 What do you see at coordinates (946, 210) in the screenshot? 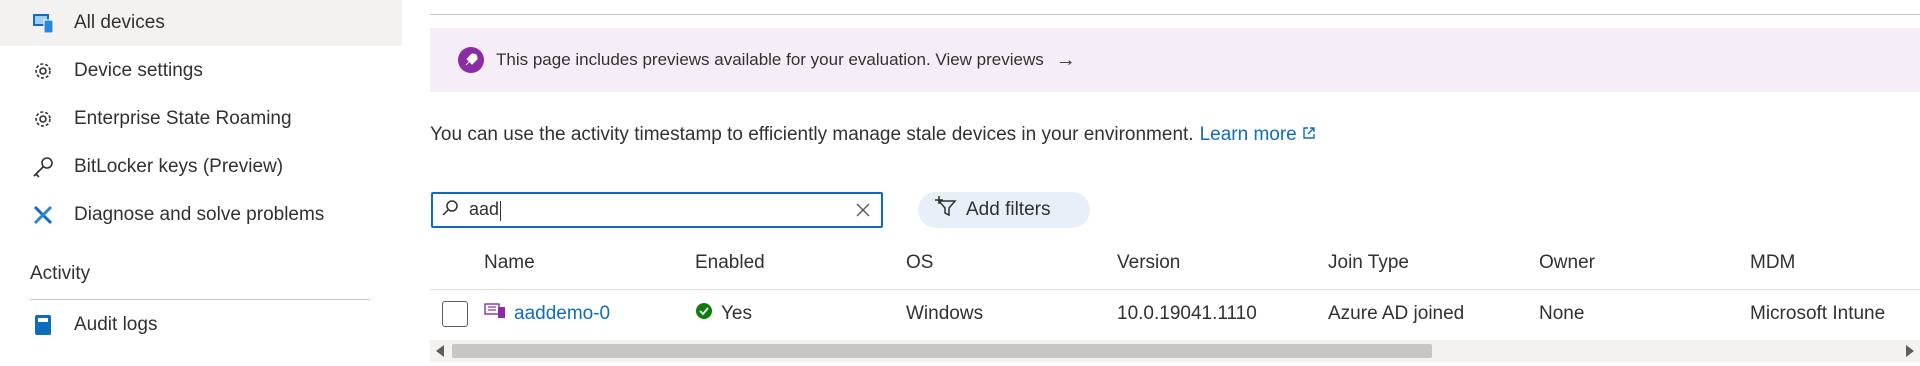
I see `add-filter-icon` at bounding box center [946, 210].